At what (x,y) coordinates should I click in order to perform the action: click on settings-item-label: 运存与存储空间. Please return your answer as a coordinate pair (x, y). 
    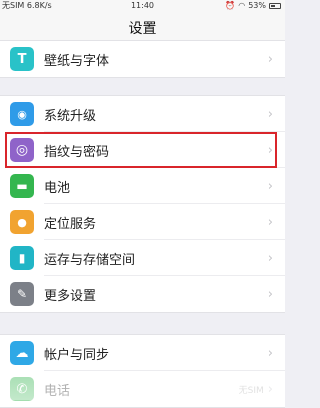
    Looking at the image, I should click on (90, 260).